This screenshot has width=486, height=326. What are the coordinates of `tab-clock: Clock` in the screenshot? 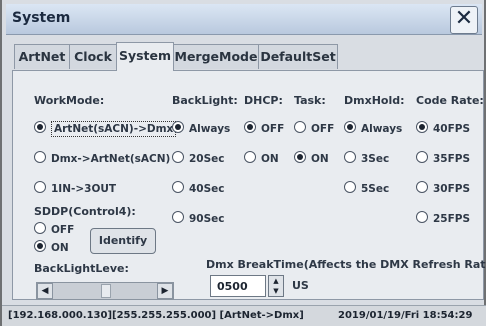 It's located at (93, 56).